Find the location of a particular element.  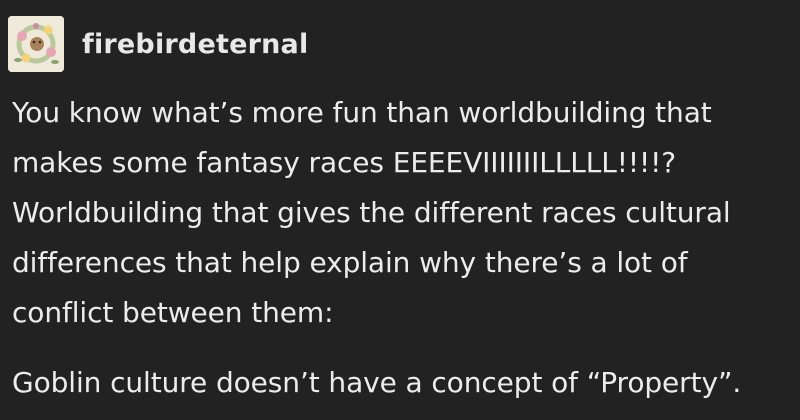

username-link: firebirdeternal is located at coordinates (195, 44).